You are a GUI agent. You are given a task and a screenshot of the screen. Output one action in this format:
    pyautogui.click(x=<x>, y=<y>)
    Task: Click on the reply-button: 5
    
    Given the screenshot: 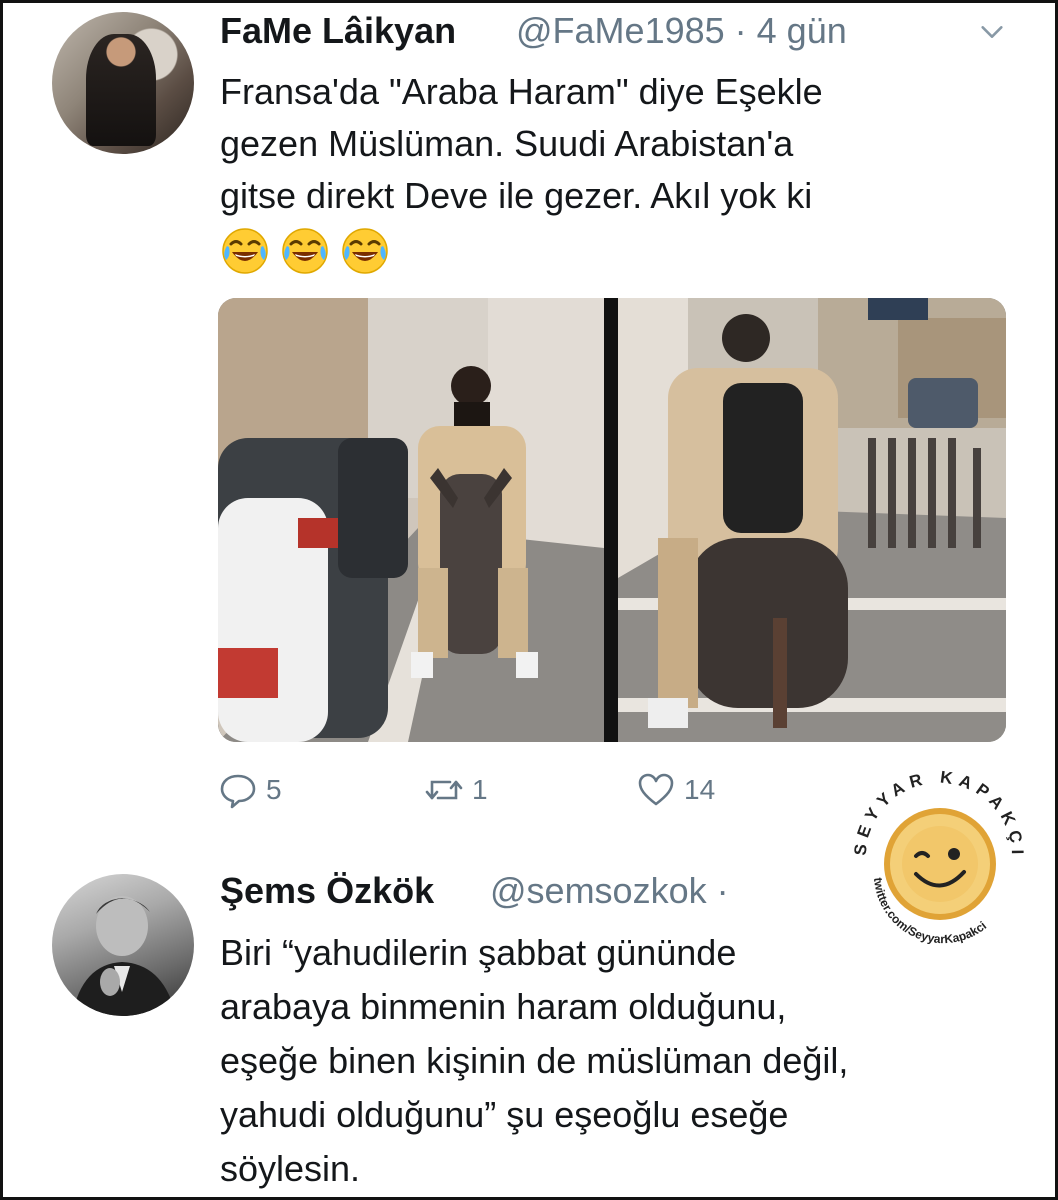 What is the action you would take?
    pyautogui.click(x=250, y=790)
    